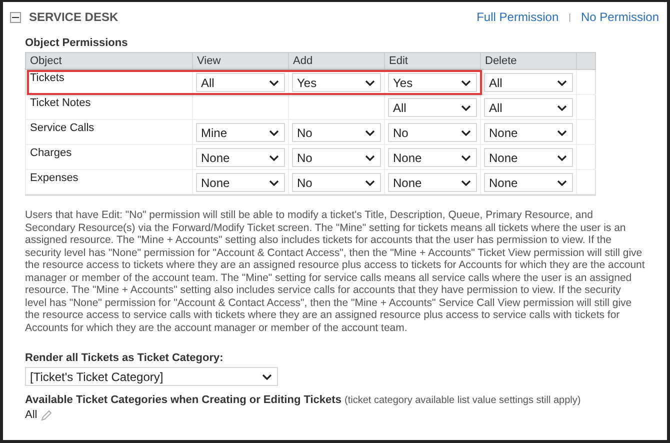  Describe the element at coordinates (432, 61) in the screenshot. I see `column-header: Edit` at that location.